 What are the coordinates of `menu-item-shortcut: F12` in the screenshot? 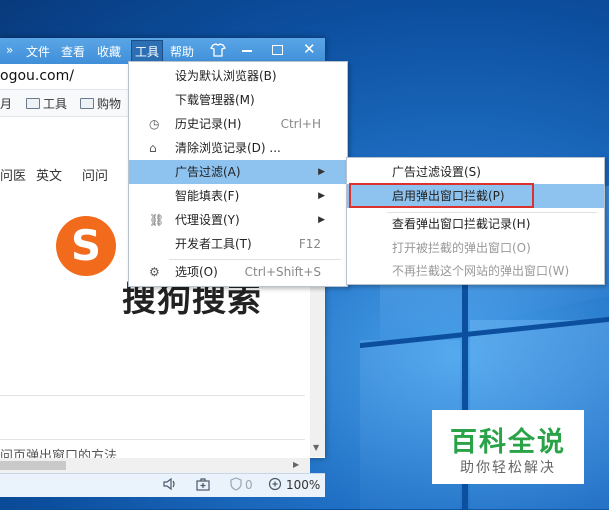 It's located at (309, 244).